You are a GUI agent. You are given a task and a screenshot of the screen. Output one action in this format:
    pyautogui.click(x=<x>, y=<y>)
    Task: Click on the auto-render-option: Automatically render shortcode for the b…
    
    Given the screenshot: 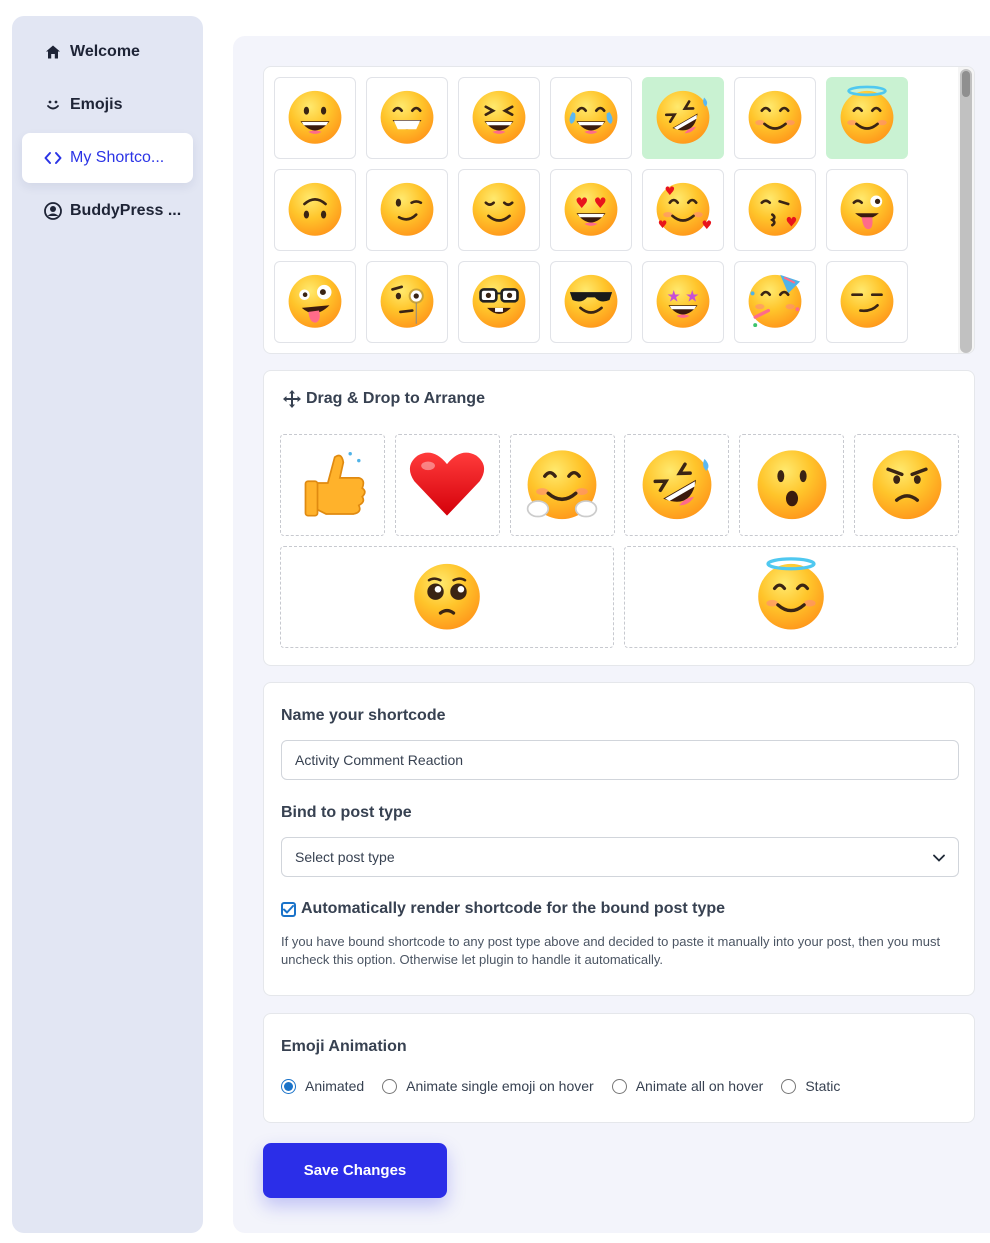 What is the action you would take?
    pyautogui.click(x=503, y=909)
    